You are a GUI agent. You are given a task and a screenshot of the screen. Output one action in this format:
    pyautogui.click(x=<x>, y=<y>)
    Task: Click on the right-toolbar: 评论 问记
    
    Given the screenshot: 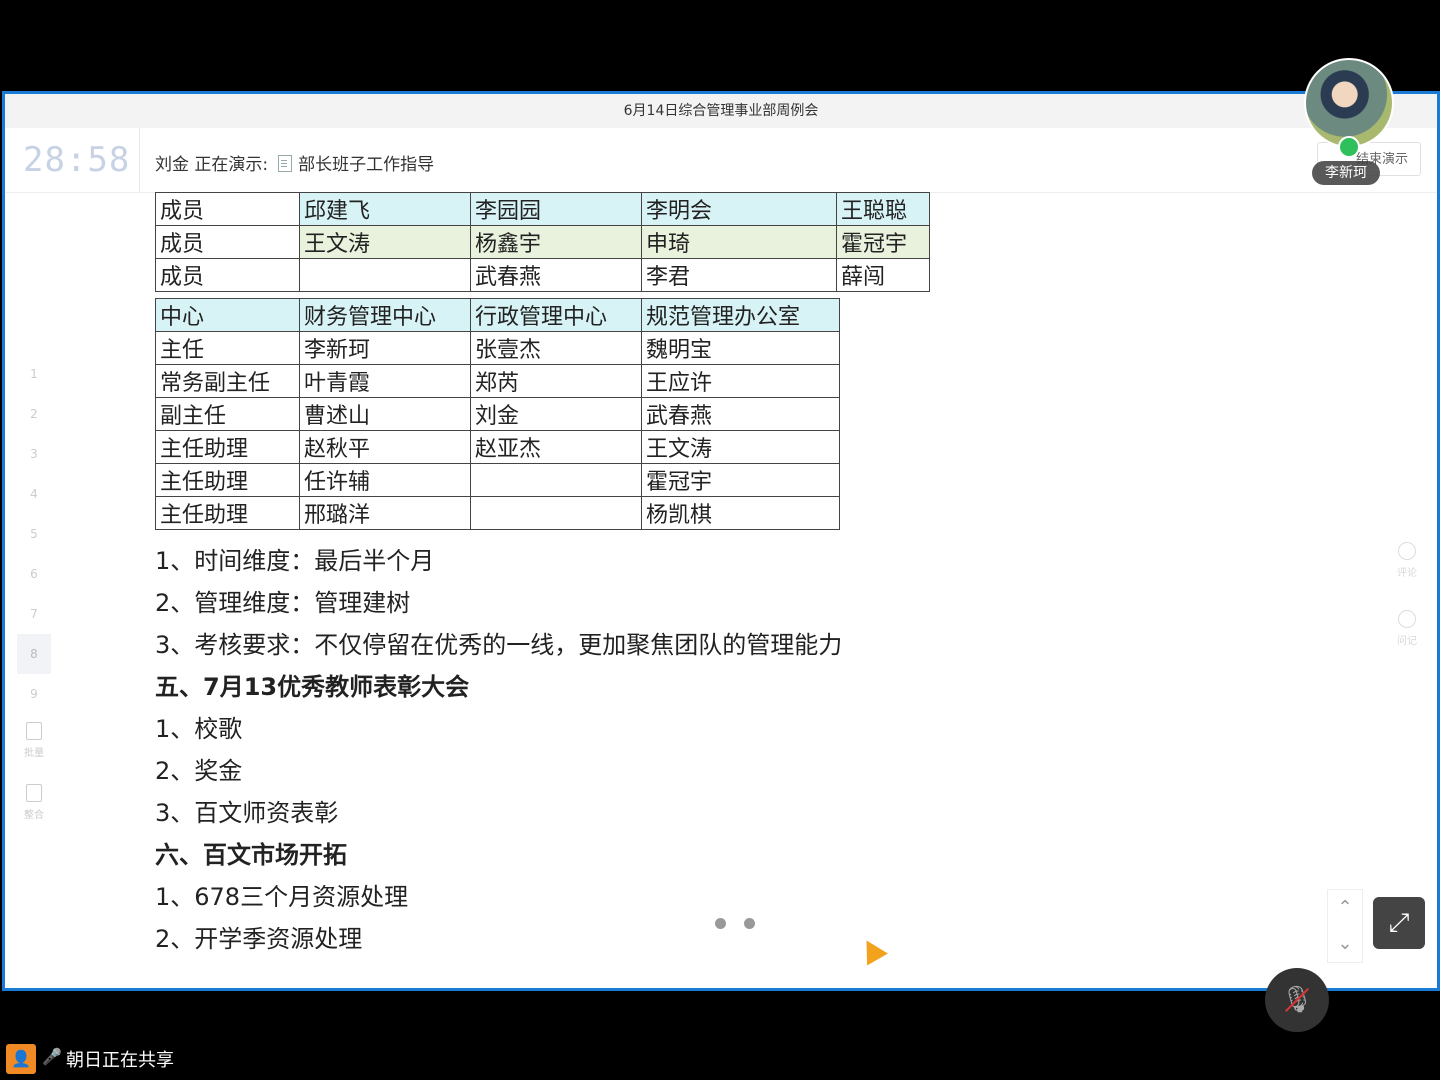 What is the action you would take?
    pyautogui.click(x=1407, y=602)
    